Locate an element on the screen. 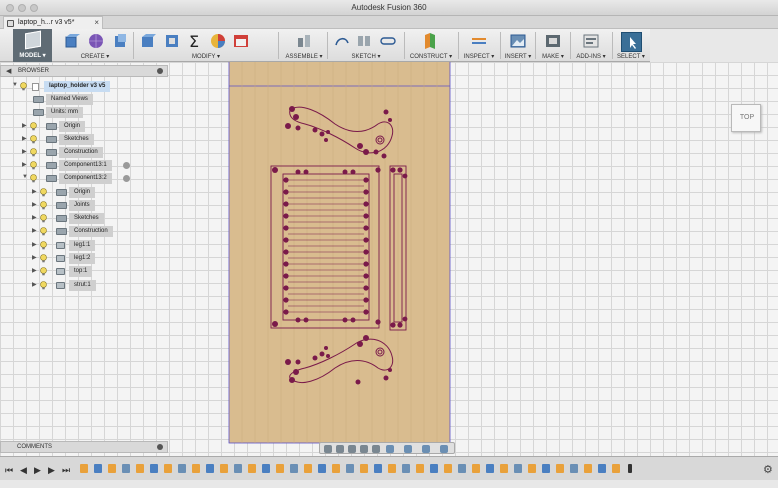 Image resolution: width=778 pixels, height=488 pixels. construct-group: CONSTRUCT ▾ is located at coordinates (431, 45).